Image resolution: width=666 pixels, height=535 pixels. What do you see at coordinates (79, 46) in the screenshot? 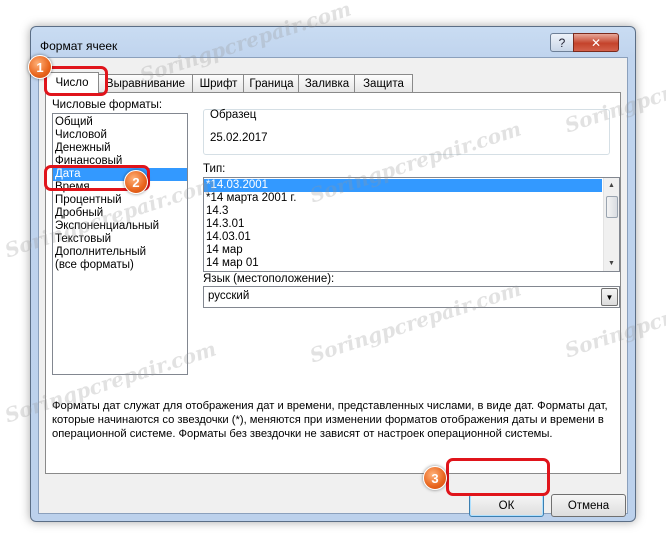
I see `dialog-title: Формат ячеек` at bounding box center [79, 46].